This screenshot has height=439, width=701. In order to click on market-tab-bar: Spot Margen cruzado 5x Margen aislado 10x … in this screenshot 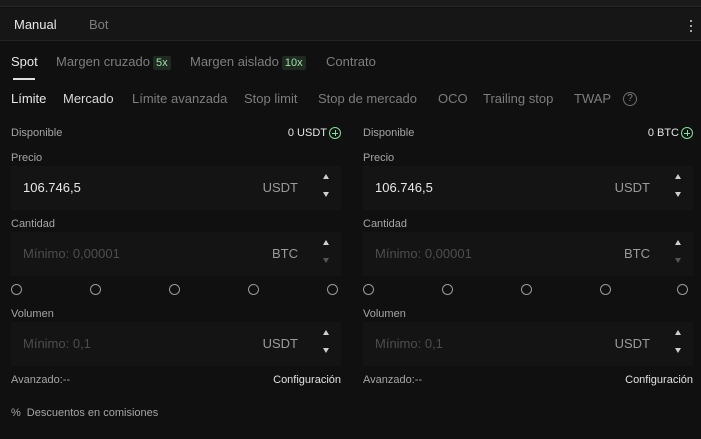, I will do `click(350, 67)`.